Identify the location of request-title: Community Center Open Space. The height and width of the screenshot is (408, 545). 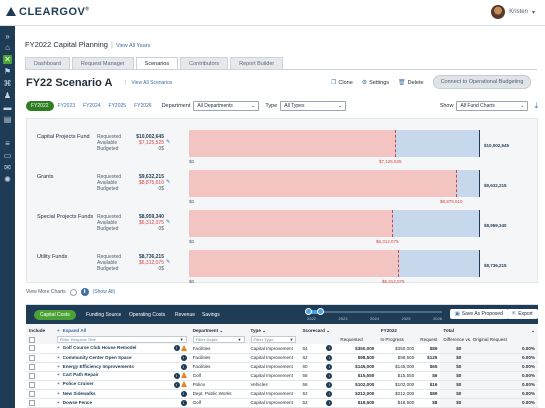
(97, 357).